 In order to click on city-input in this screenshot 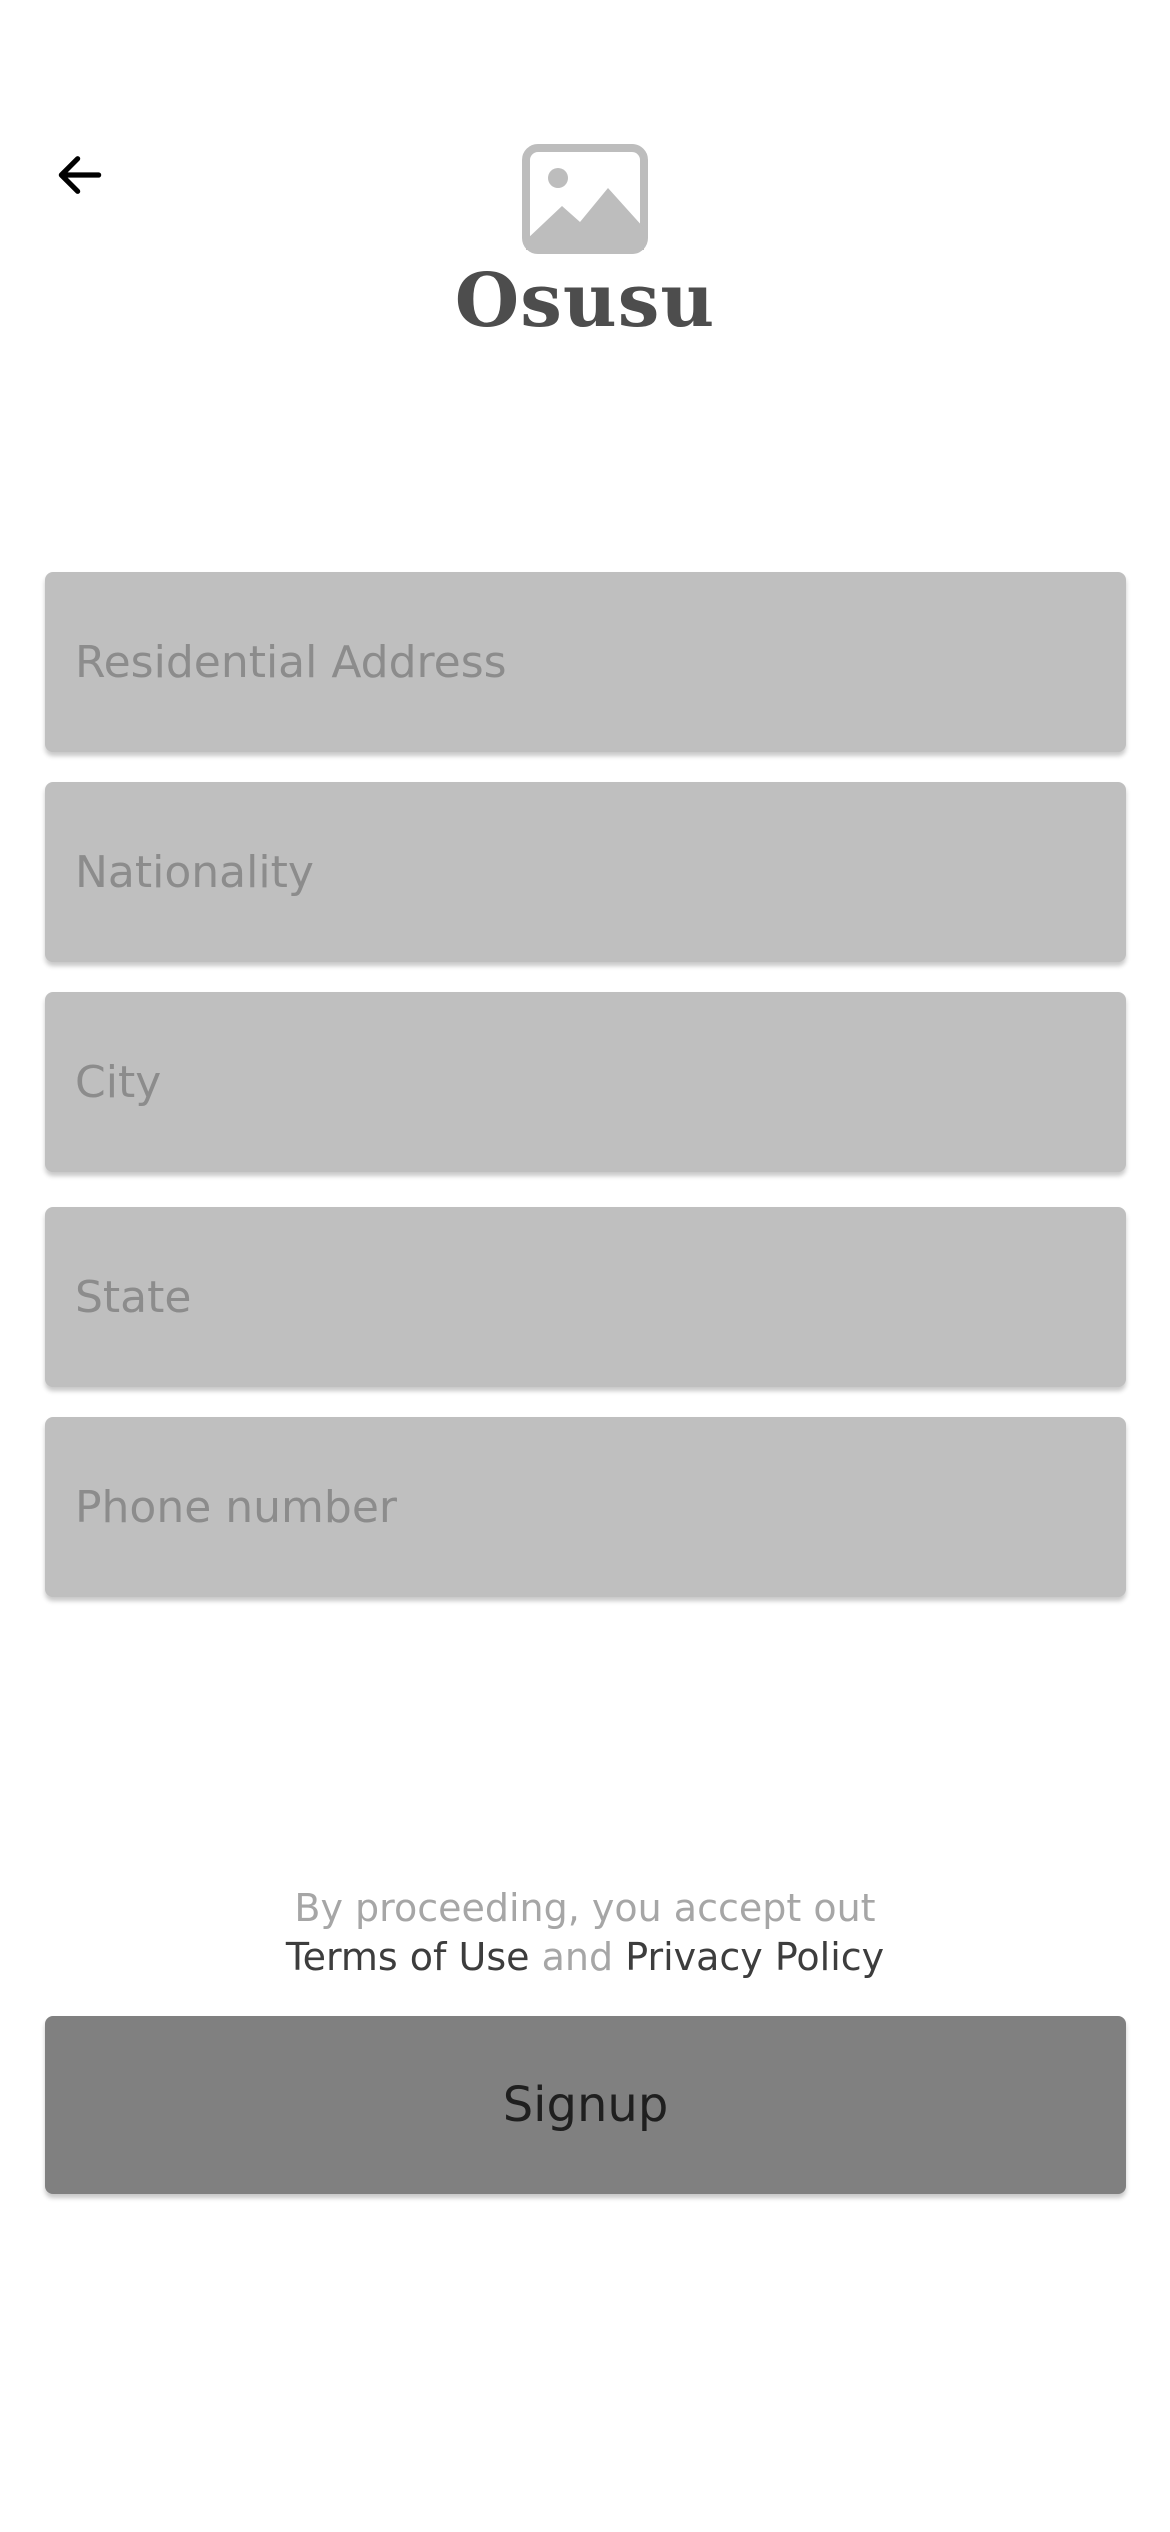, I will do `click(600, 1082)`.